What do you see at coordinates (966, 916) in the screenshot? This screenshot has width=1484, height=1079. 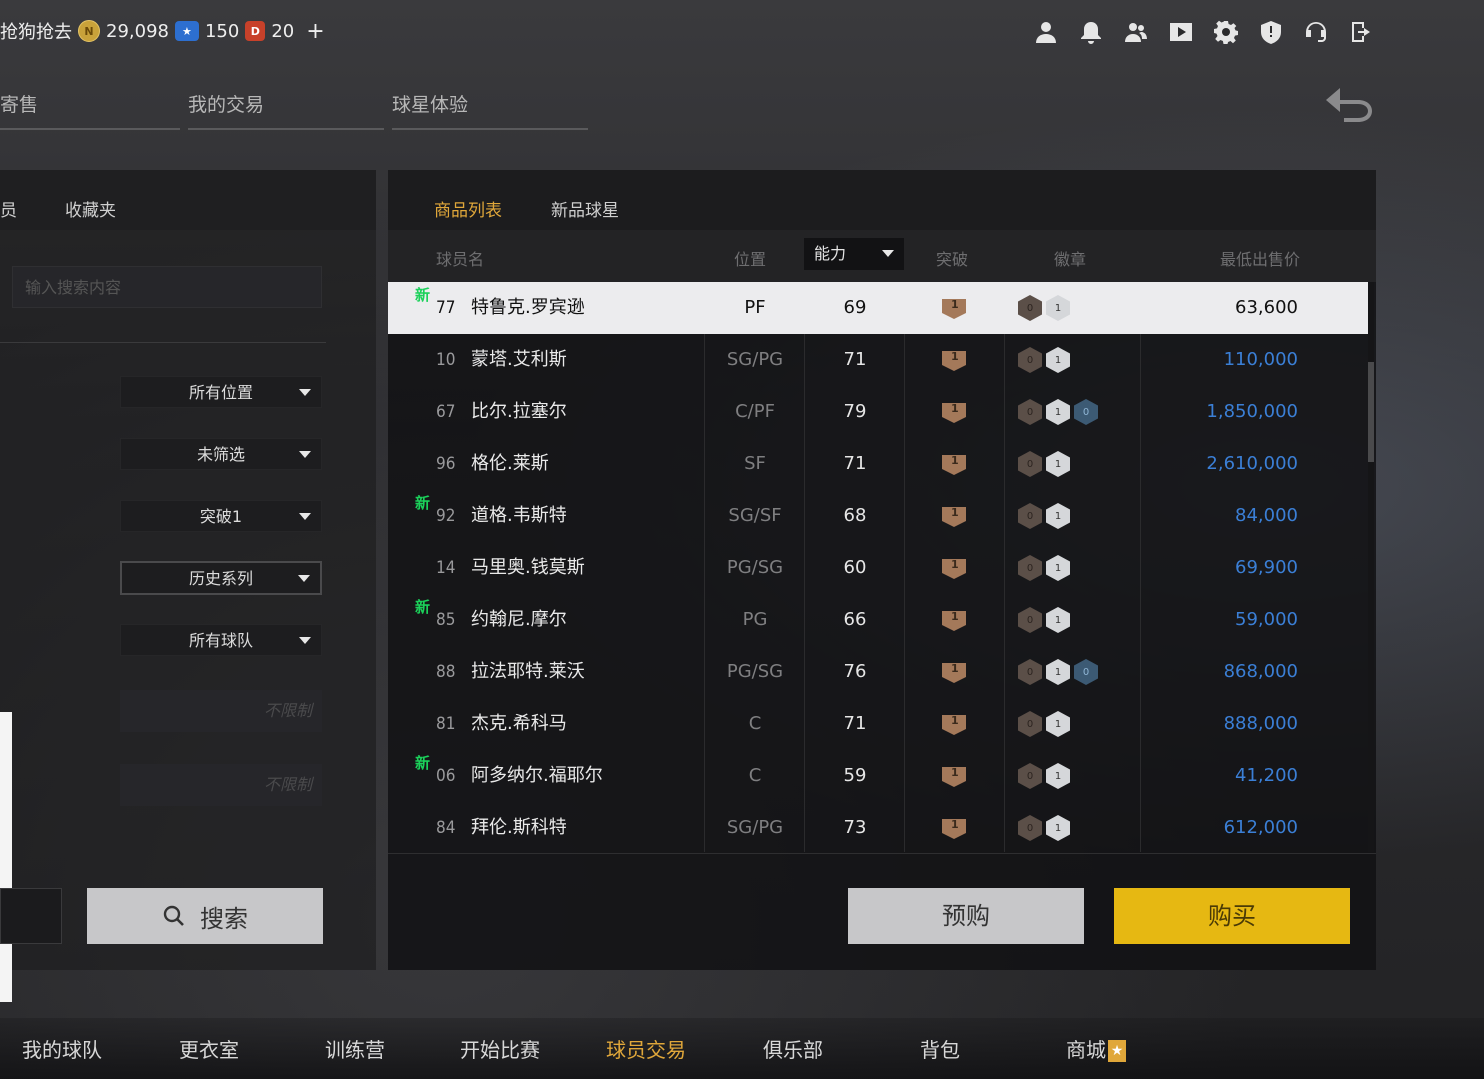 I see `prebuy-button: 预购` at bounding box center [966, 916].